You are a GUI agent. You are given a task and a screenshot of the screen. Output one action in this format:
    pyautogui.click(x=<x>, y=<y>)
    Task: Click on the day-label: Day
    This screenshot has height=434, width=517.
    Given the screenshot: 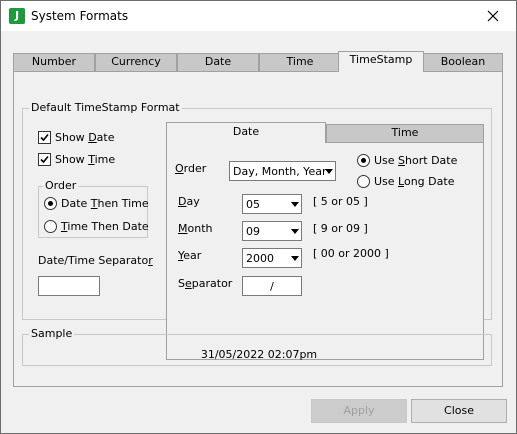 What is the action you would take?
    pyautogui.click(x=189, y=201)
    